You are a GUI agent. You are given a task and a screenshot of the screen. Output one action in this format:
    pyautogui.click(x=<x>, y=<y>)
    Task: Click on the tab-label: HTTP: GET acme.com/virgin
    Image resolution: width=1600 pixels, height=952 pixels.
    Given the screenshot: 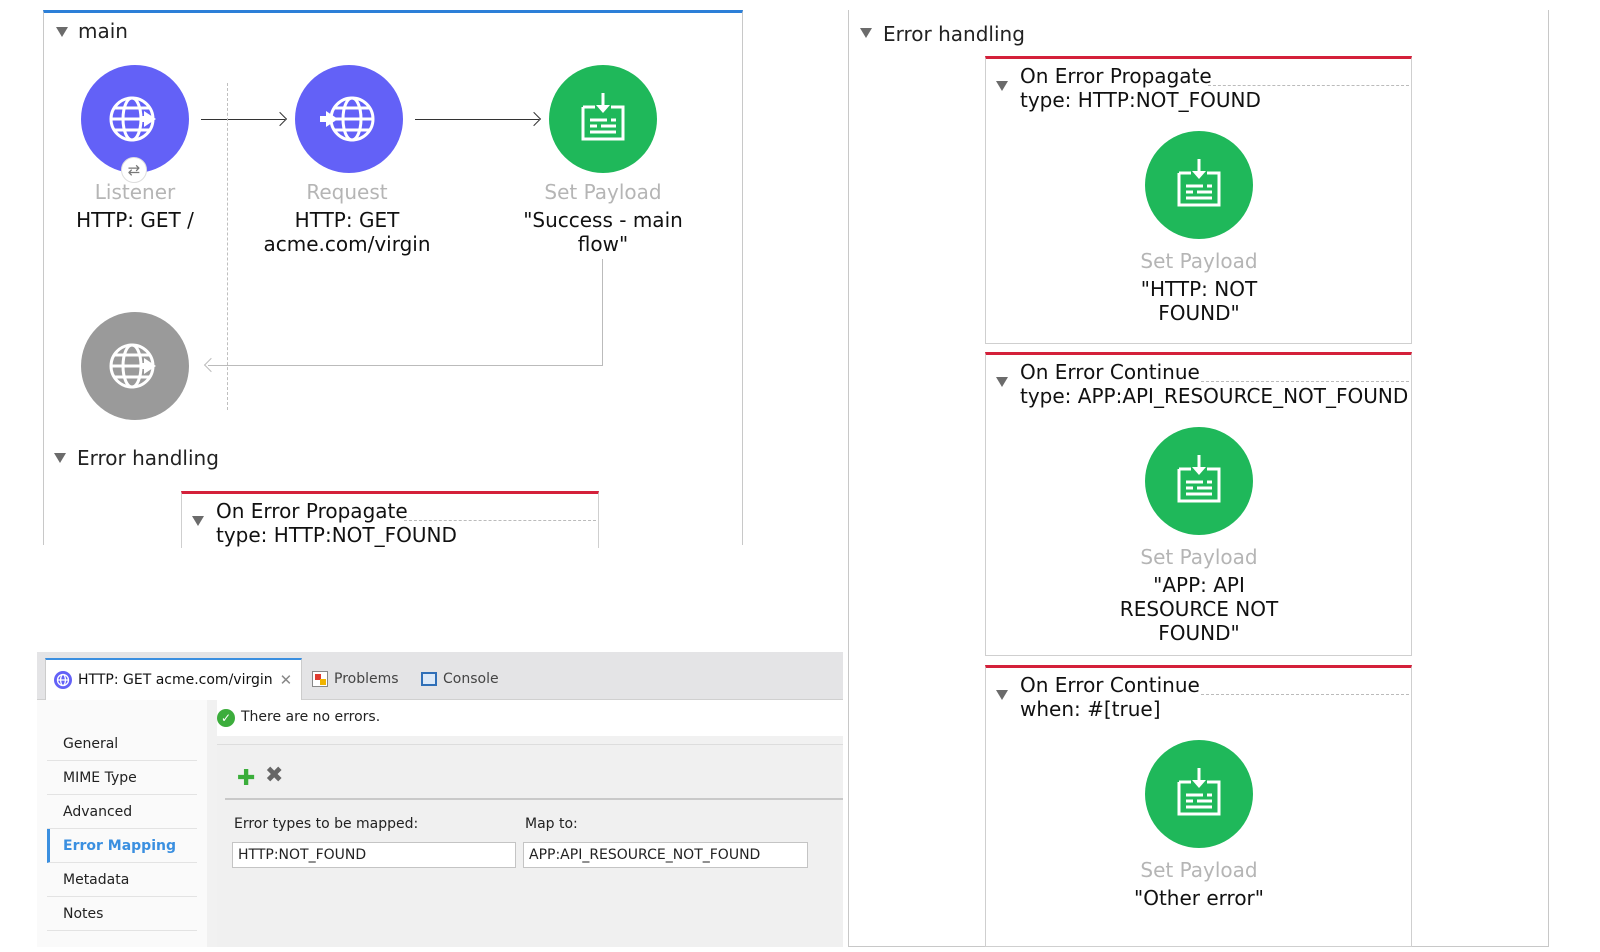 What is the action you would take?
    pyautogui.click(x=175, y=680)
    